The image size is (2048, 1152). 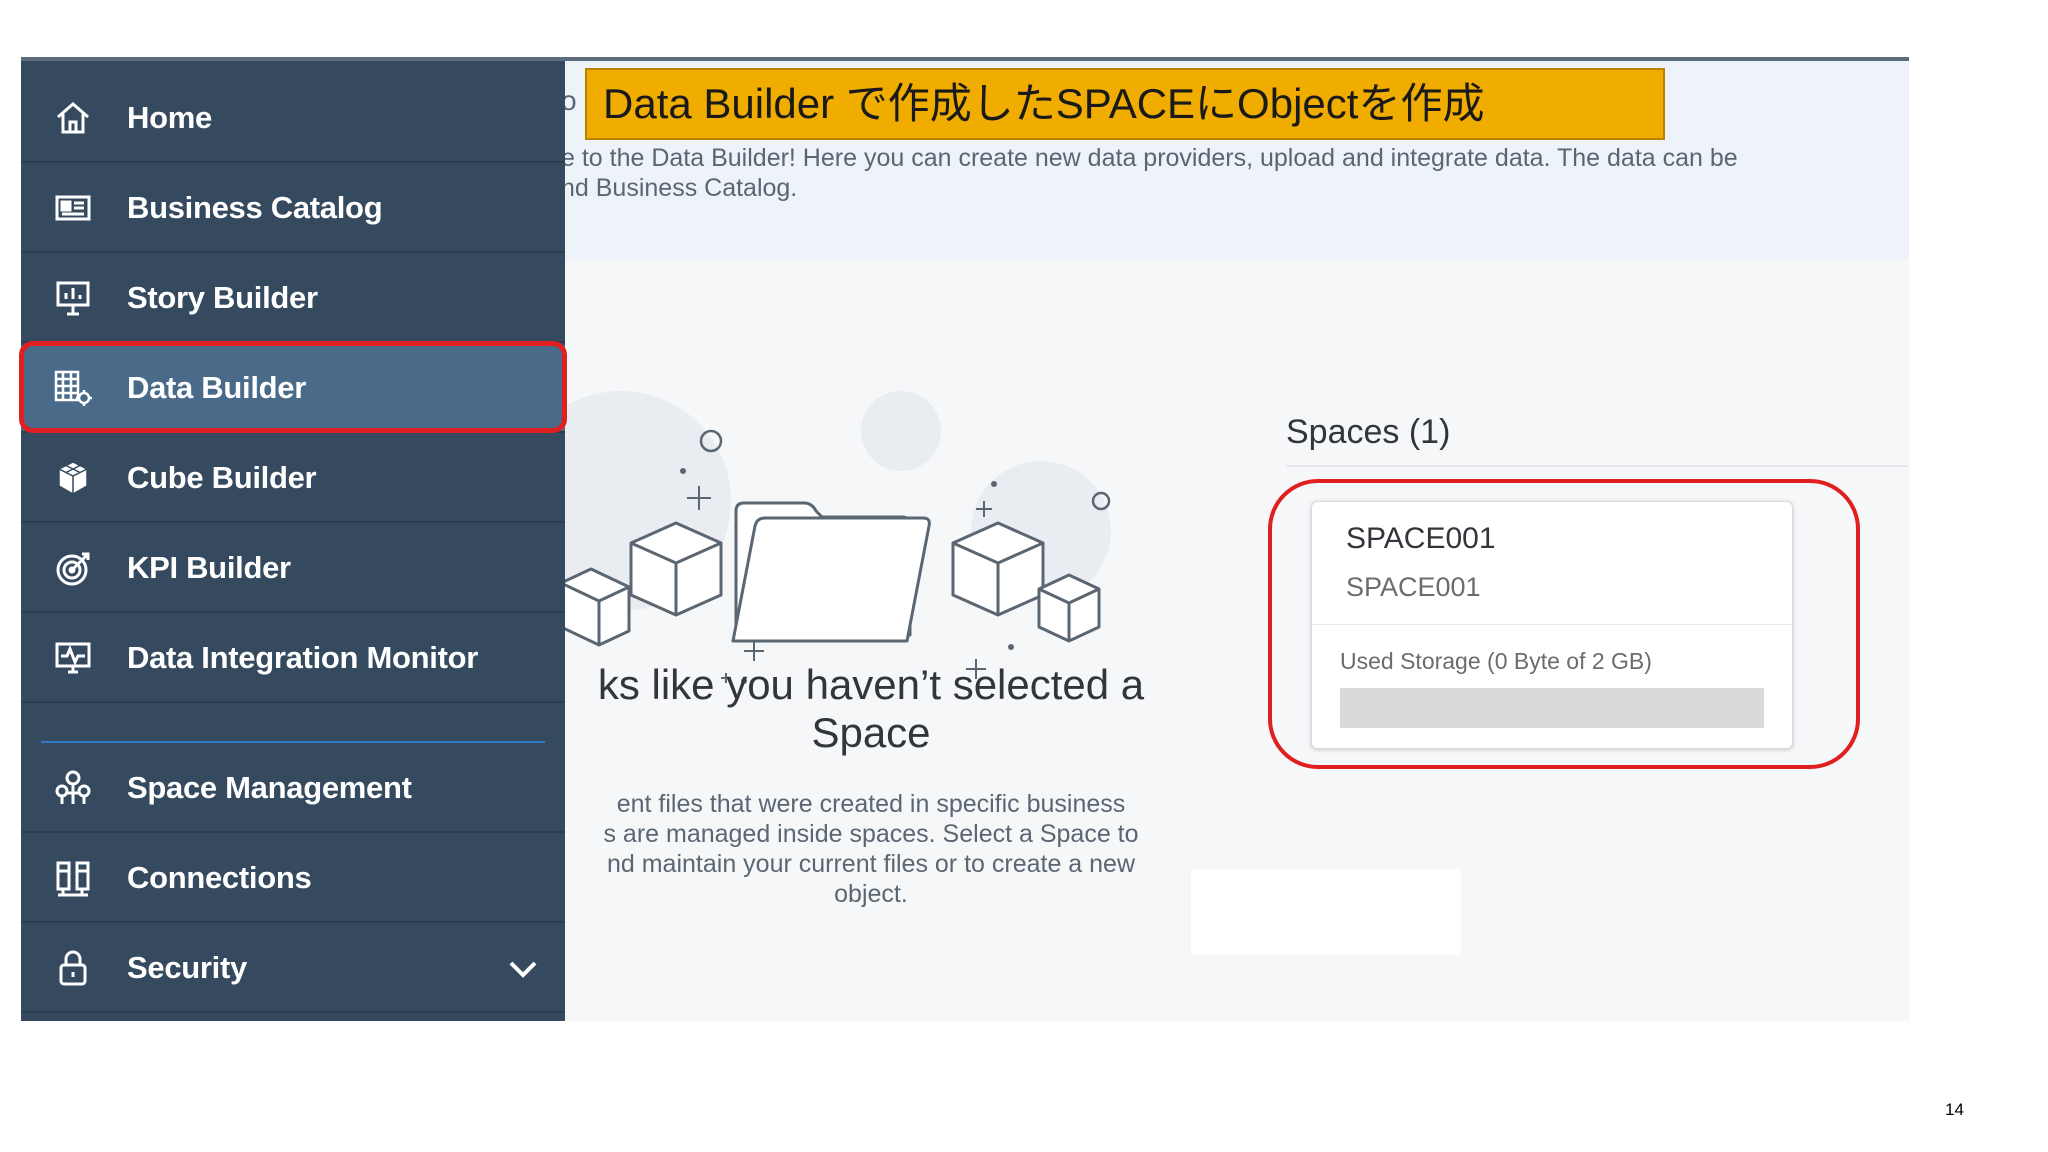 What do you see at coordinates (523, 969) in the screenshot?
I see `chevron-down-icon` at bounding box center [523, 969].